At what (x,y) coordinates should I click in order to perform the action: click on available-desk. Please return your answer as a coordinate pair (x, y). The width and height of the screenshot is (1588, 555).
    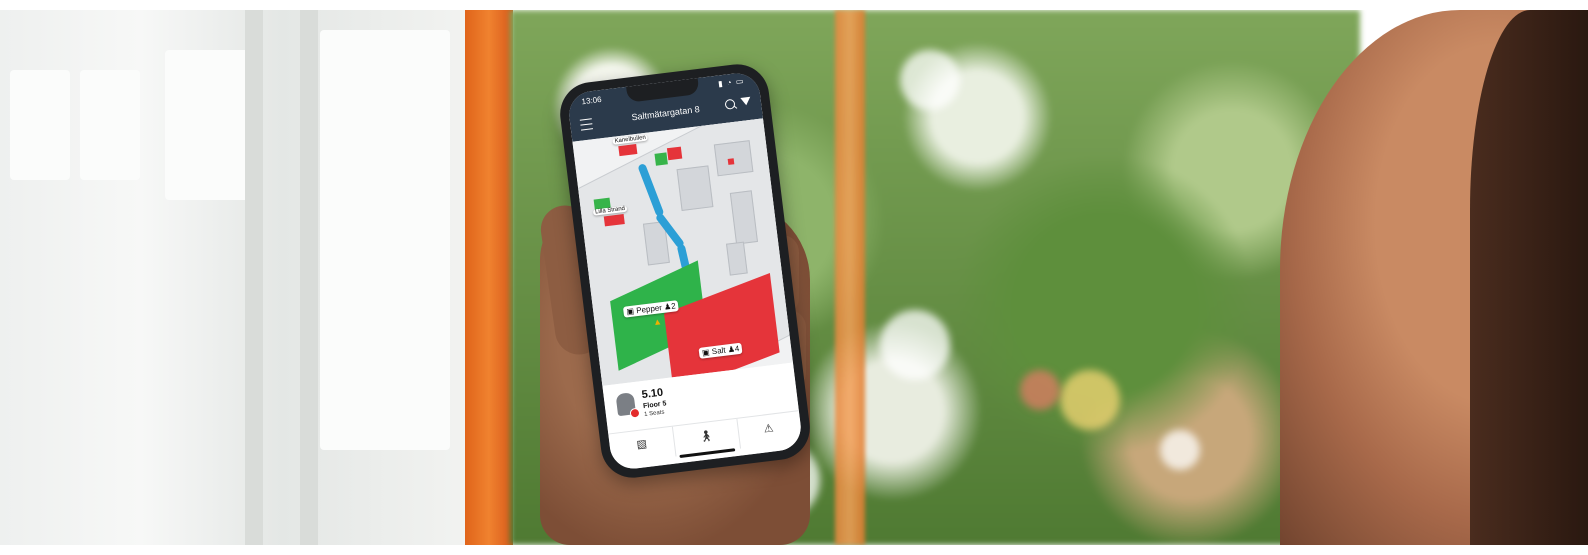
    Looking at the image, I should click on (661, 159).